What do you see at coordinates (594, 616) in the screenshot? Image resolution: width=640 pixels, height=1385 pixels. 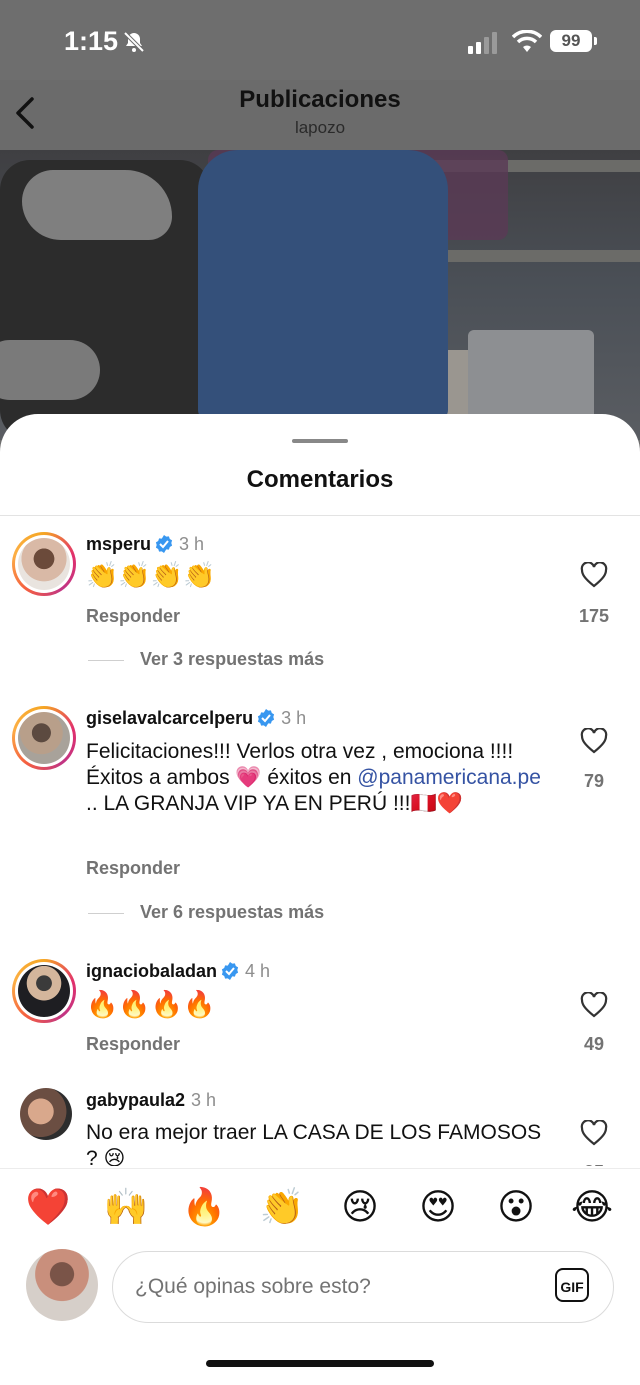 I see `like-count: 175` at bounding box center [594, 616].